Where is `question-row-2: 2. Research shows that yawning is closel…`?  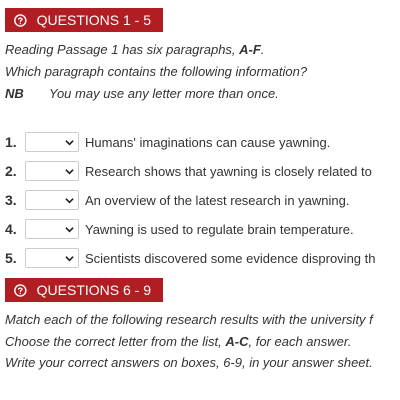
question-row-2: 2. Research shows that yawning is closel… is located at coordinates (188, 171).